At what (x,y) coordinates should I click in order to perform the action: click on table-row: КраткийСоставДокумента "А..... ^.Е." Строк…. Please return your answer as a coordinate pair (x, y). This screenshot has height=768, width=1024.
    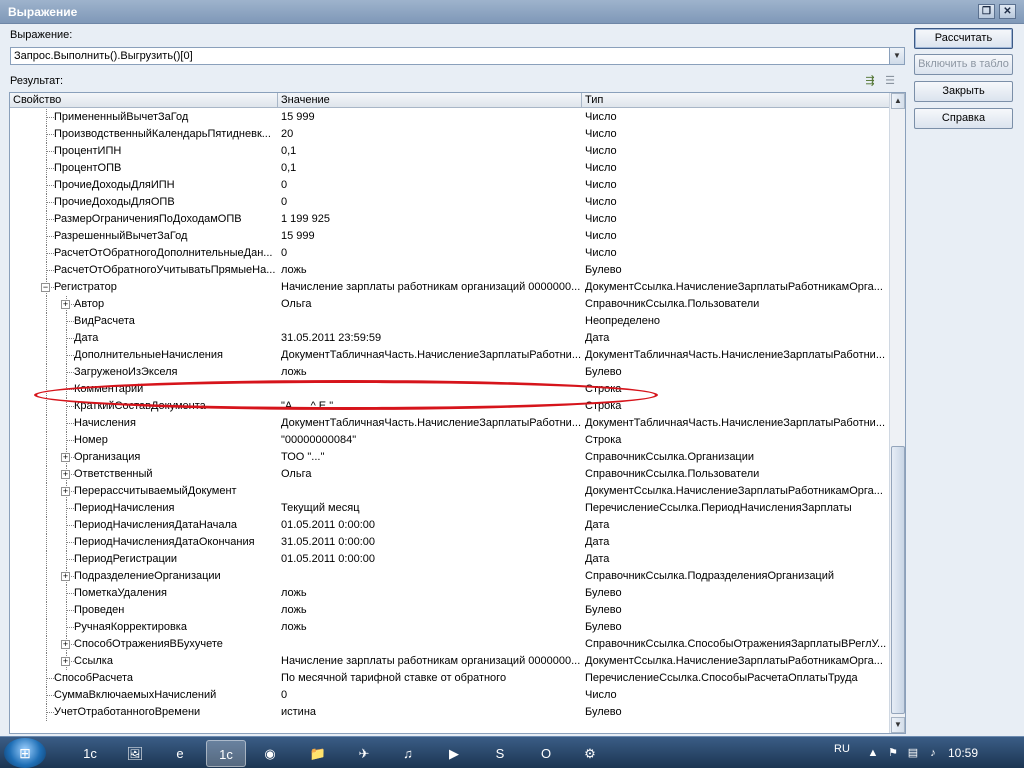
    Looking at the image, I should click on (450, 406).